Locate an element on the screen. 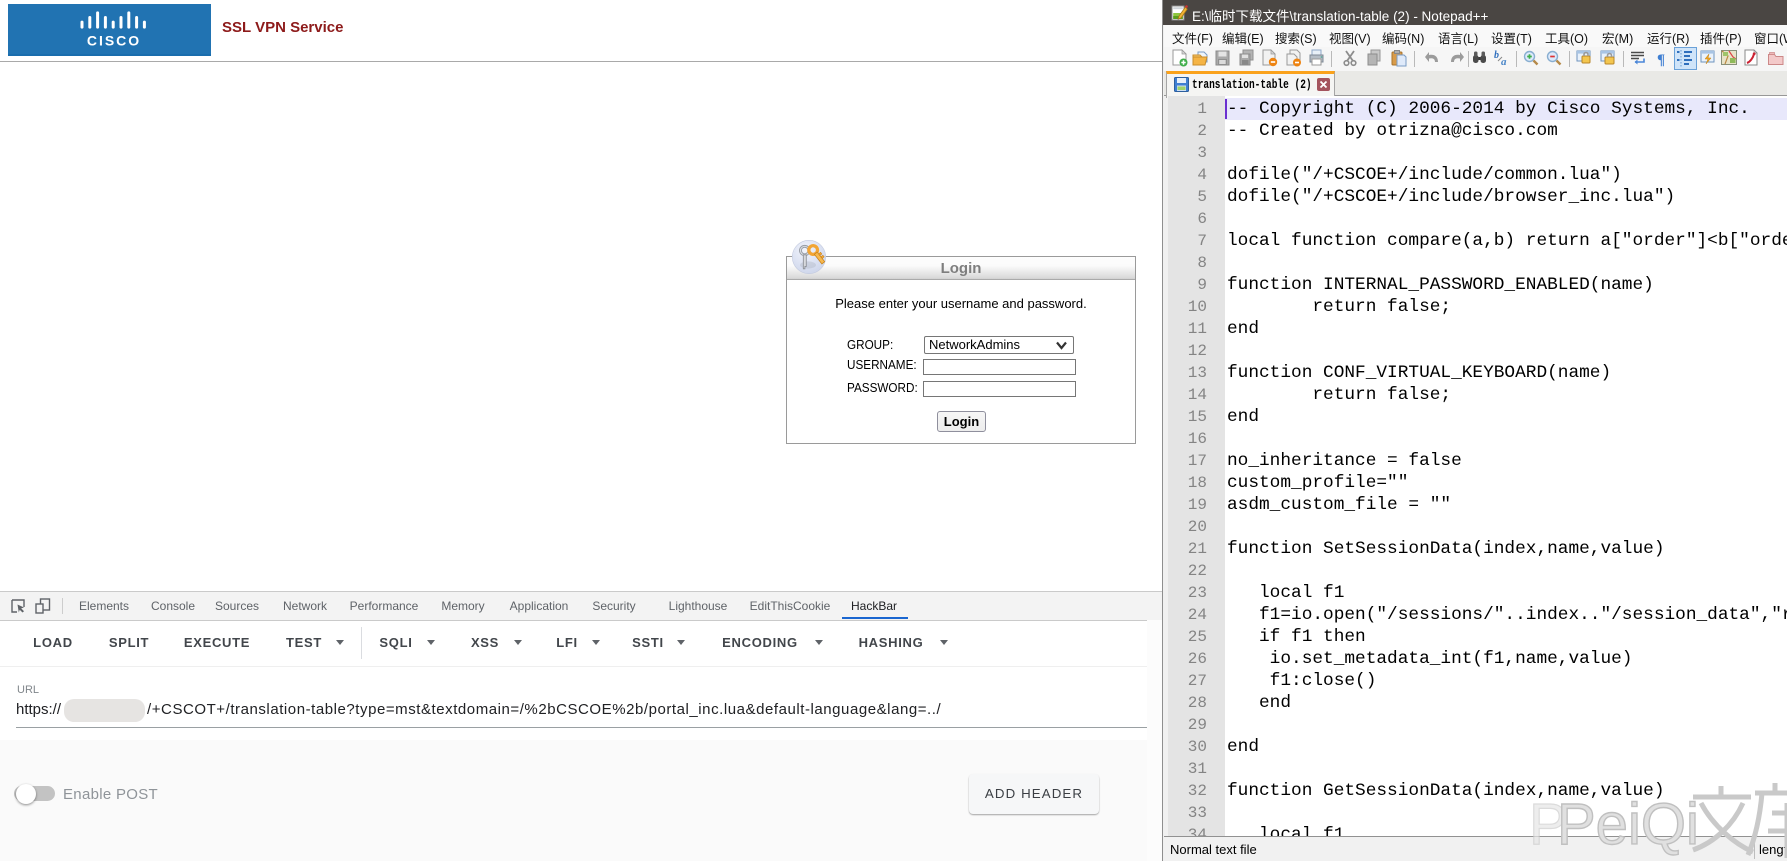 Image resolution: width=1787 pixels, height=861 pixels. svg-text: CISCO is located at coordinates (114, 41).